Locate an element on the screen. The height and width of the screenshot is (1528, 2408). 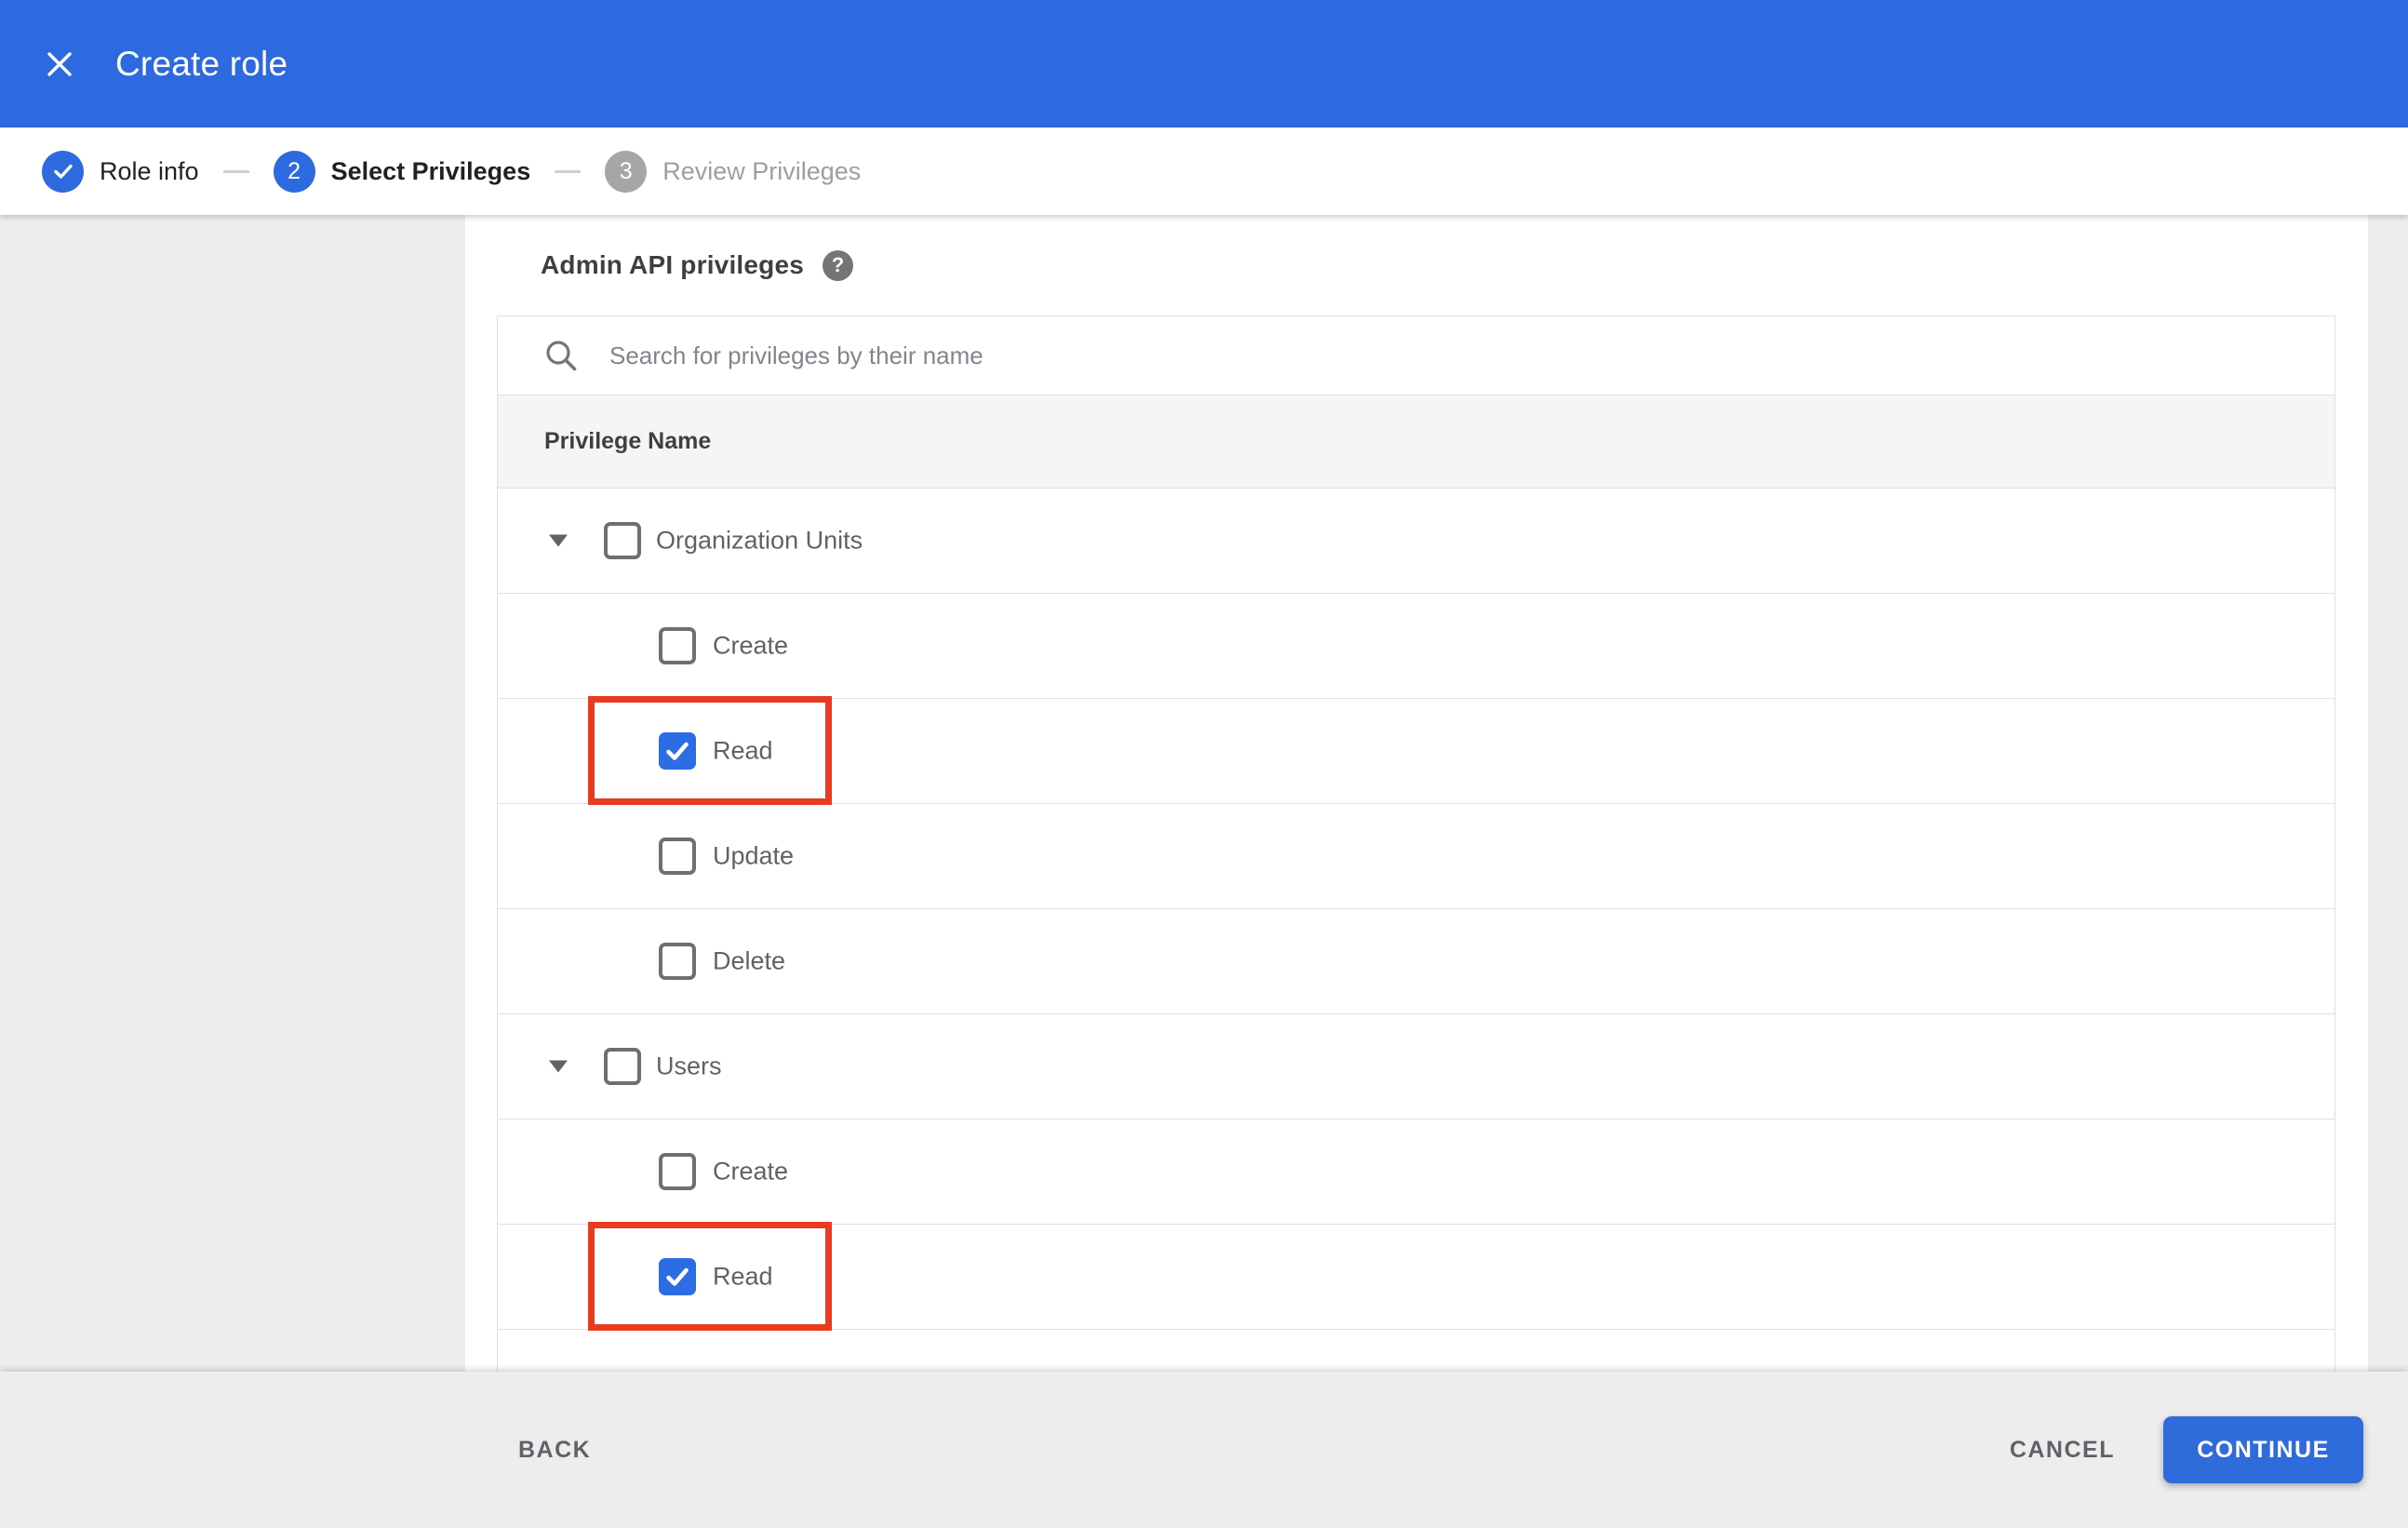
dialog-title: Create role is located at coordinates (202, 63).